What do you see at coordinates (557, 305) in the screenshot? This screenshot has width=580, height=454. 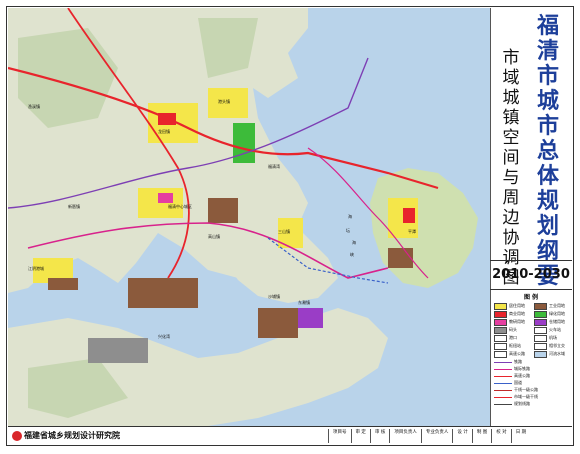 I see `legend-label: 工业用地` at bounding box center [557, 305].